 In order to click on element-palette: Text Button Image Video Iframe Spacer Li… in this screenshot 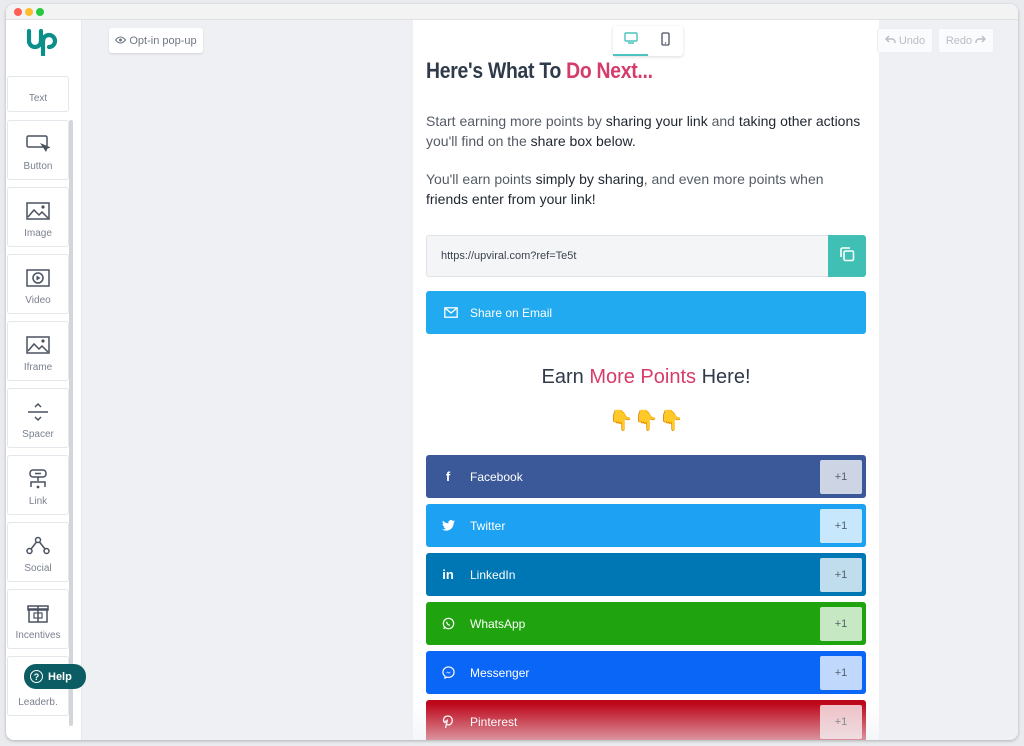, I will do `click(44, 380)`.